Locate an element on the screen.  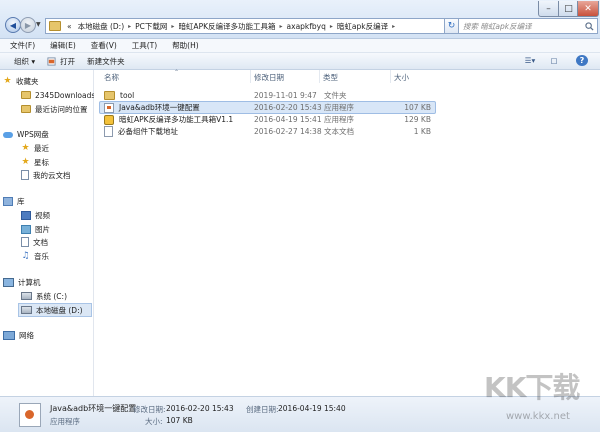
sidebar-item-2345downloads: 2345Downloads is located at coordinates (58, 95).